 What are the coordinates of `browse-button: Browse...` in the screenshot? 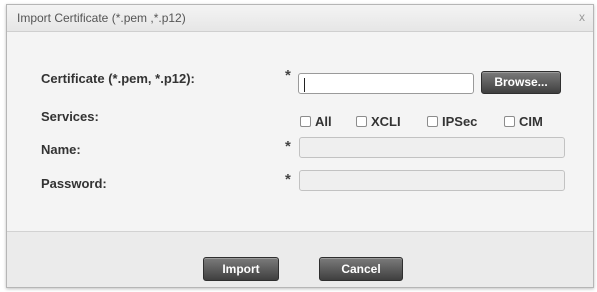 It's located at (521, 82).